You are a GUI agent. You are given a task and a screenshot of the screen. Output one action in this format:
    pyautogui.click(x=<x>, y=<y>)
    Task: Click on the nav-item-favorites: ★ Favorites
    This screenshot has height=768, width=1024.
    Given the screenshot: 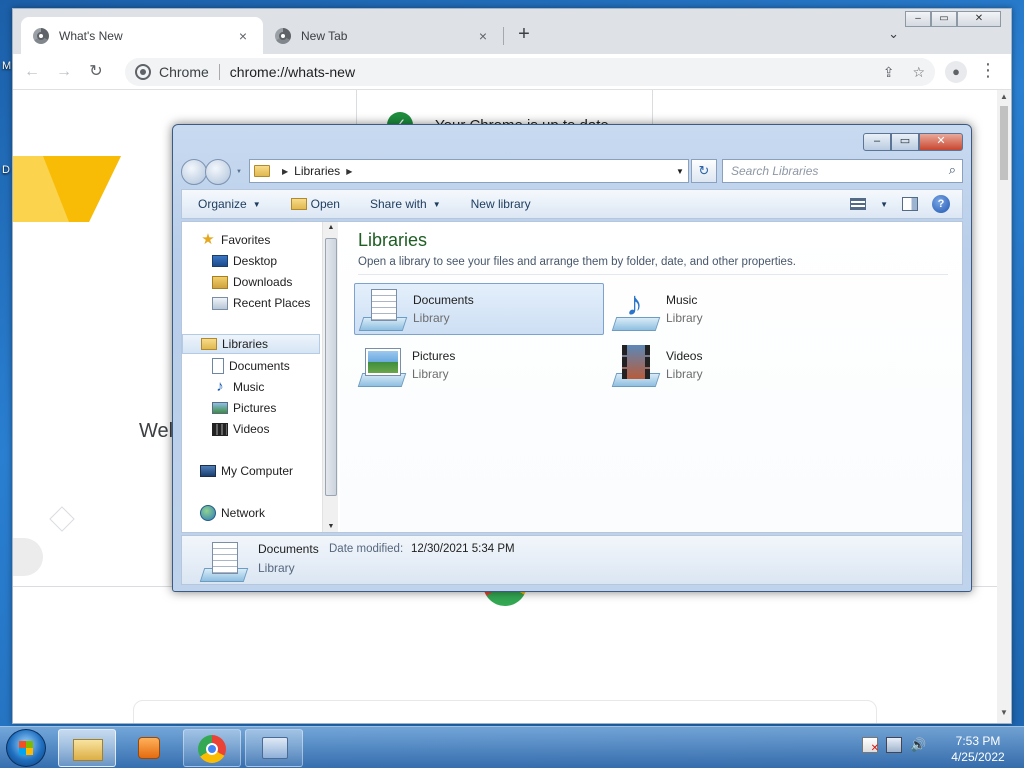 What is the action you would take?
    pyautogui.click(x=235, y=240)
    